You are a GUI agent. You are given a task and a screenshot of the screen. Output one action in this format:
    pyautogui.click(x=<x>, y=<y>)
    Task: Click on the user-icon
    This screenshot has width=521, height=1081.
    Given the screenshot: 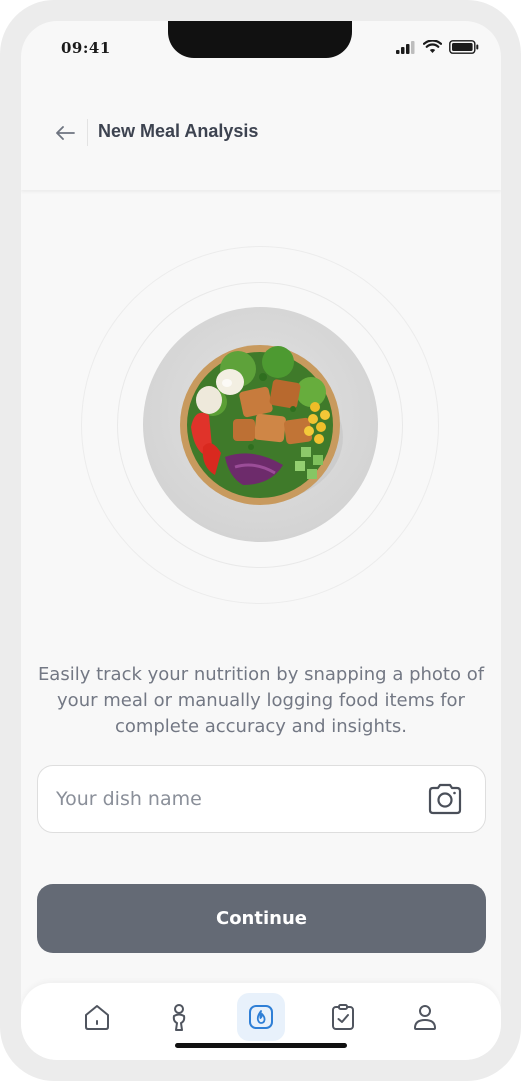 What is the action you would take?
    pyautogui.click(x=425, y=1017)
    